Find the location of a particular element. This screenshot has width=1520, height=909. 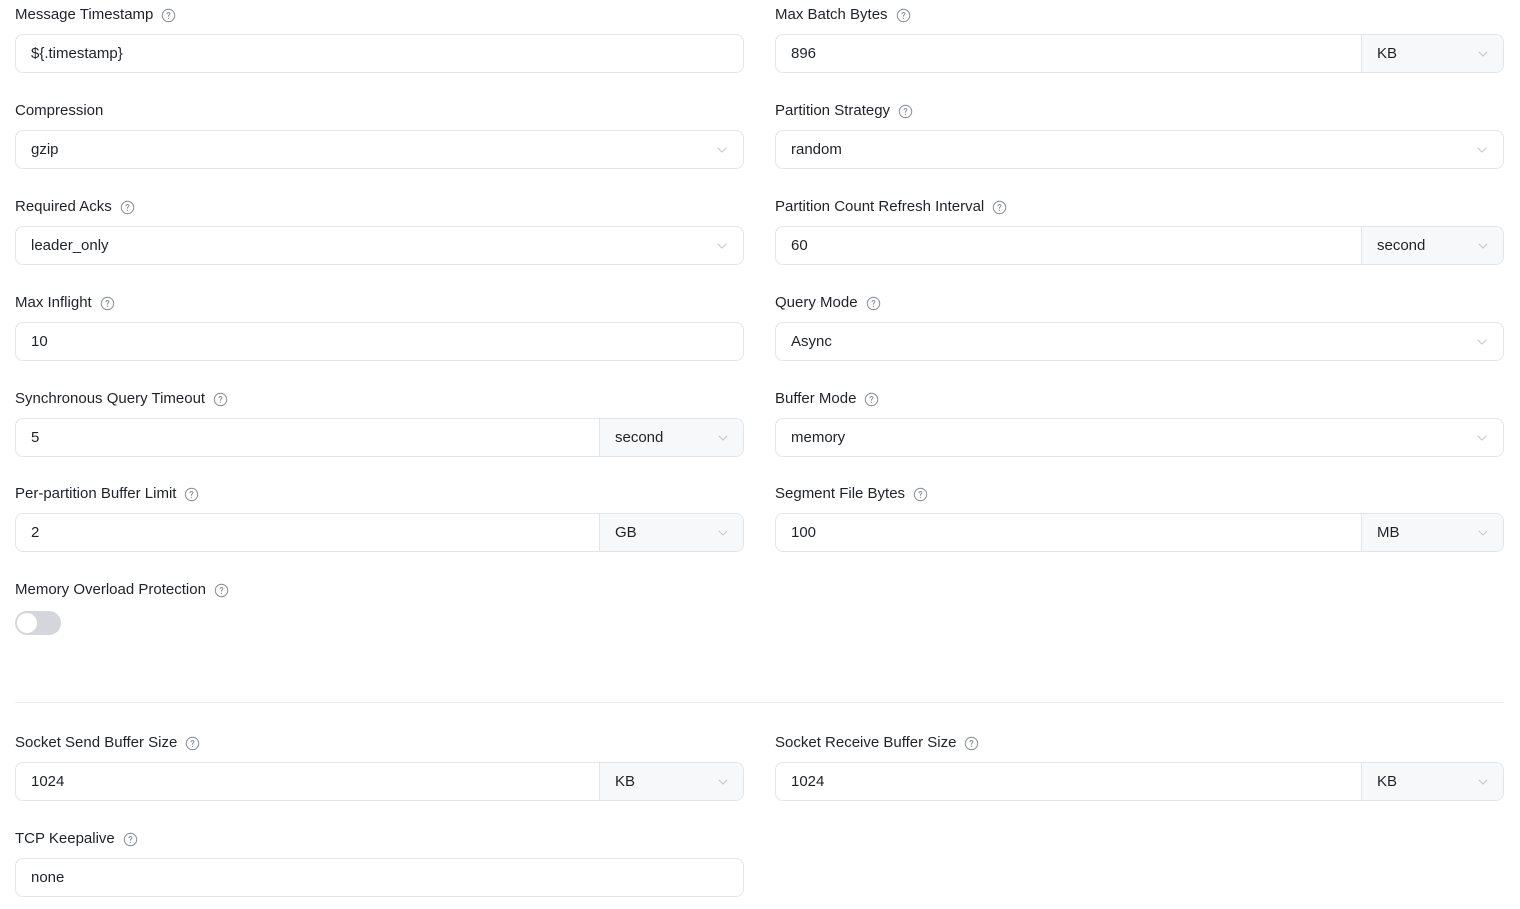

control-required-acks: leader_only is located at coordinates (379, 245).